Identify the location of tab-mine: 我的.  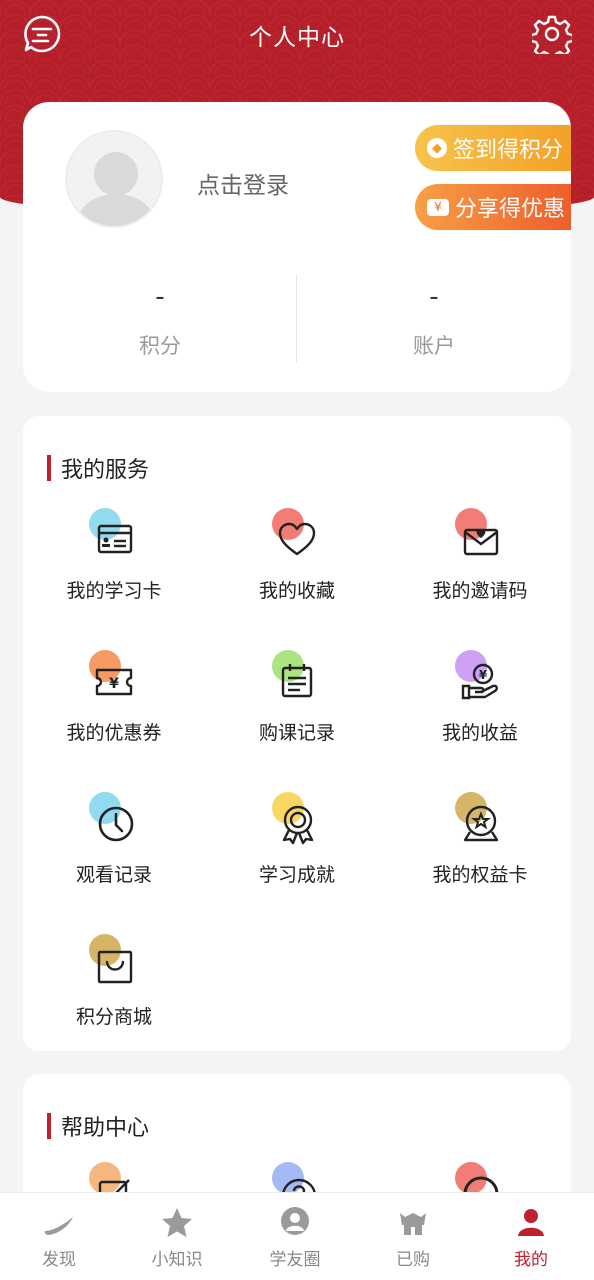
(531, 1236).